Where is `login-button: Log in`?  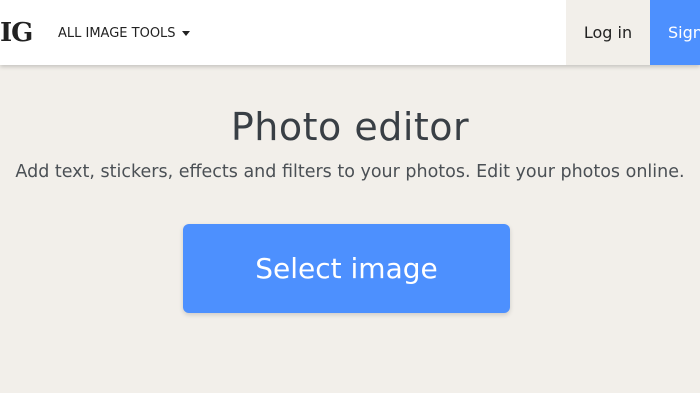 login-button: Log in is located at coordinates (608, 32).